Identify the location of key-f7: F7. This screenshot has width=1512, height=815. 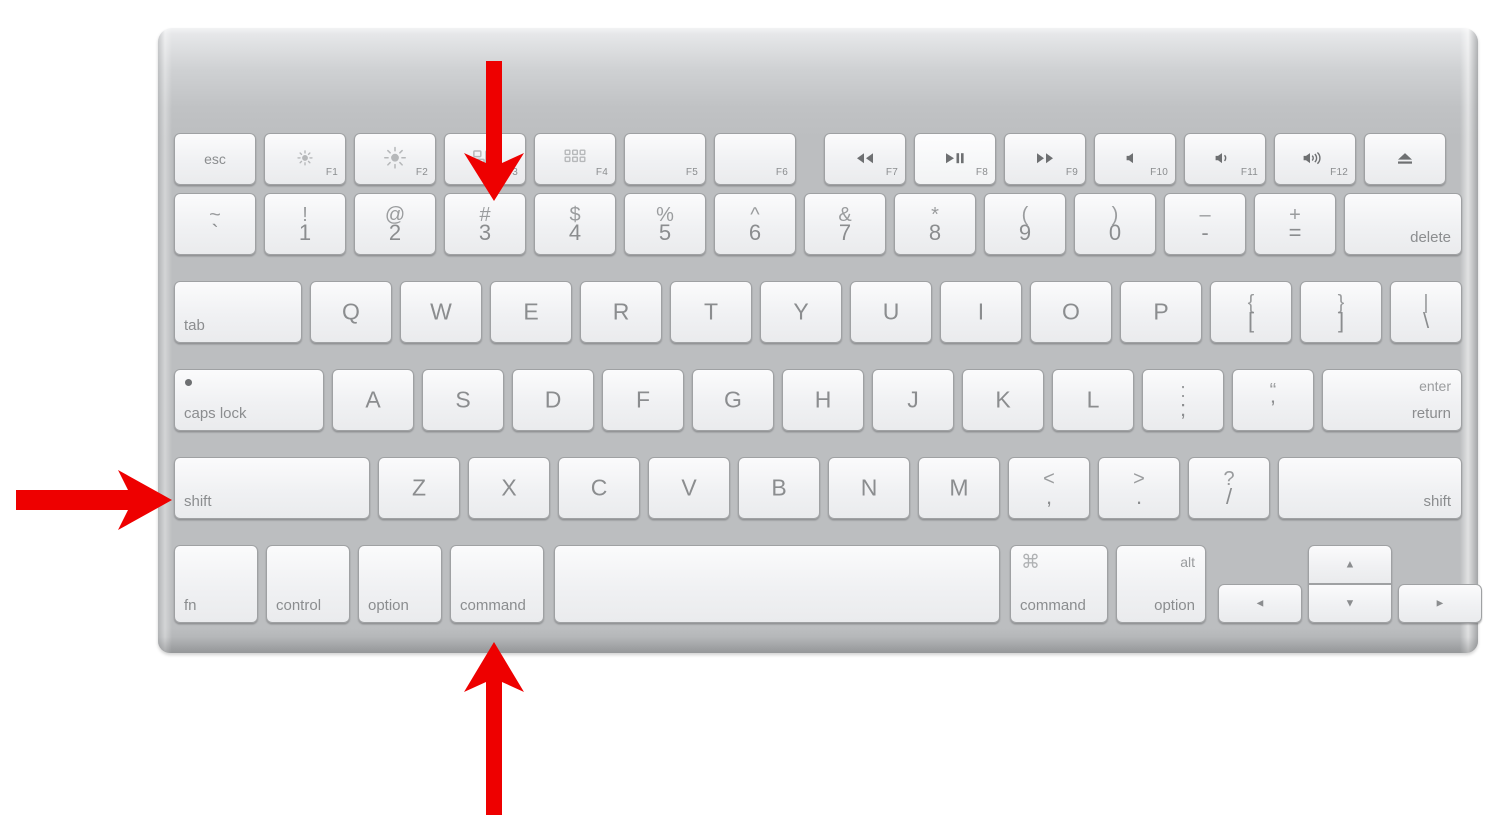
(865, 159).